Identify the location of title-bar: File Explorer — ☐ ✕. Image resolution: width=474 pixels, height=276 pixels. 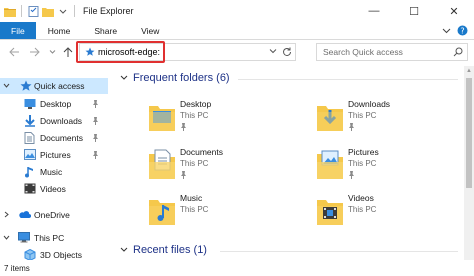
(237, 11).